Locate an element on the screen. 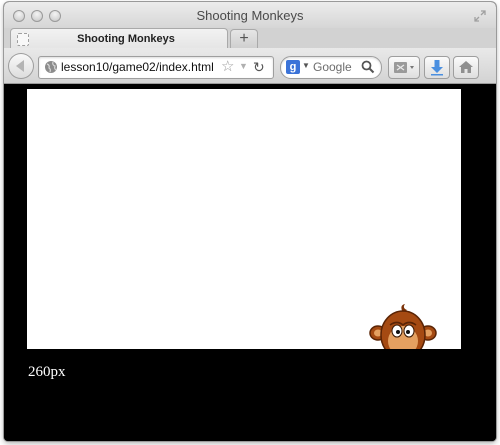 The image size is (500, 445). reload-icon: ↻ is located at coordinates (259, 67).